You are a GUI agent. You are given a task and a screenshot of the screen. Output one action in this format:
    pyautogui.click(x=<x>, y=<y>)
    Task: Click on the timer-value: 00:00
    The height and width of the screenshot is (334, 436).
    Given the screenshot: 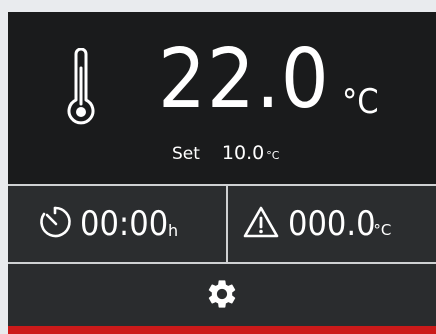 What is the action you would take?
    pyautogui.click(x=124, y=224)
    